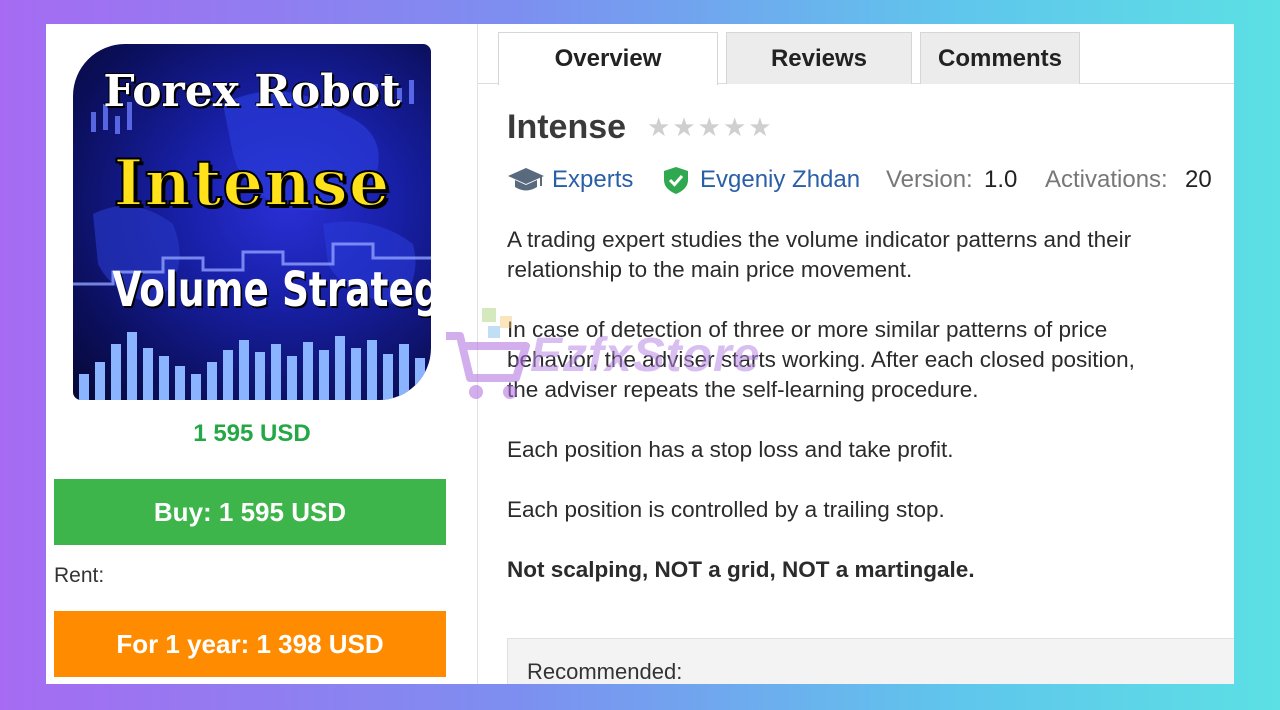 The image size is (1280, 710). Describe the element at coordinates (271, 290) in the screenshot. I see `image-subtitle: Volume Strategy` at that location.